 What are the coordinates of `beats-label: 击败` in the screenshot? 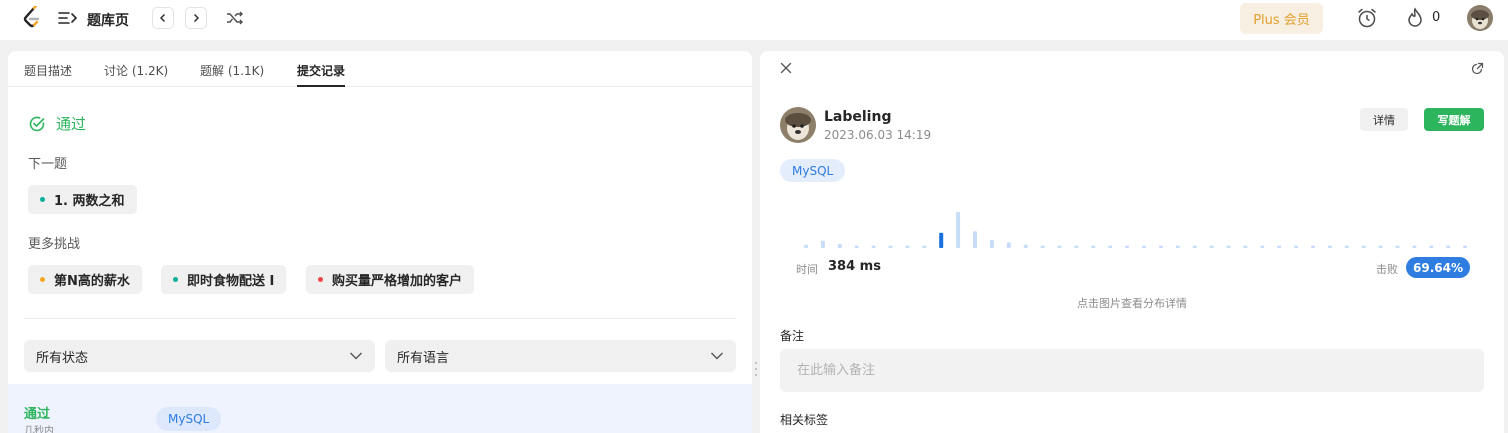 It's located at (1387, 269).